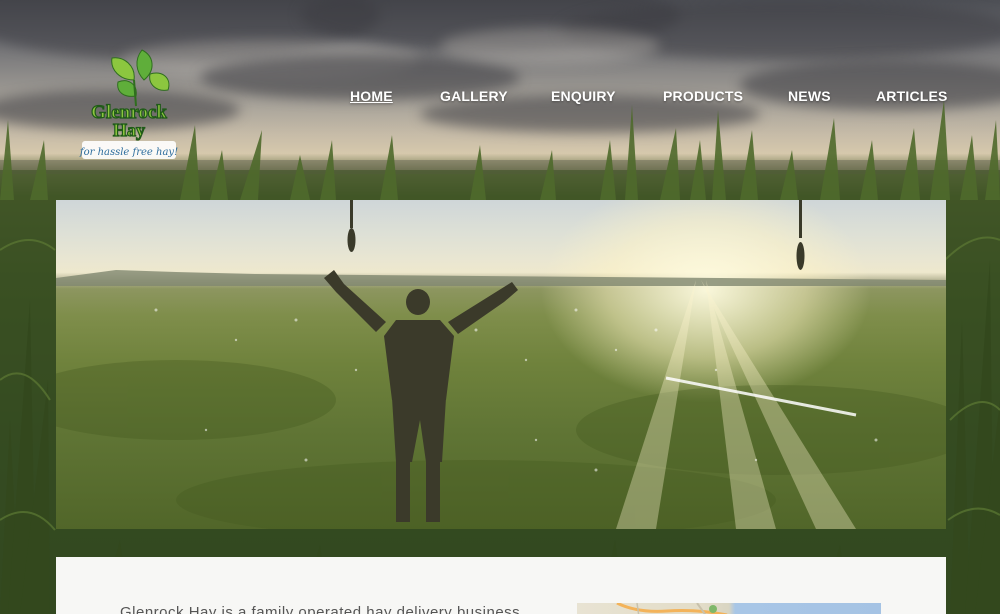 This screenshot has width=1000, height=614. I want to click on nav-item-articles: ARTICLES, so click(912, 96).